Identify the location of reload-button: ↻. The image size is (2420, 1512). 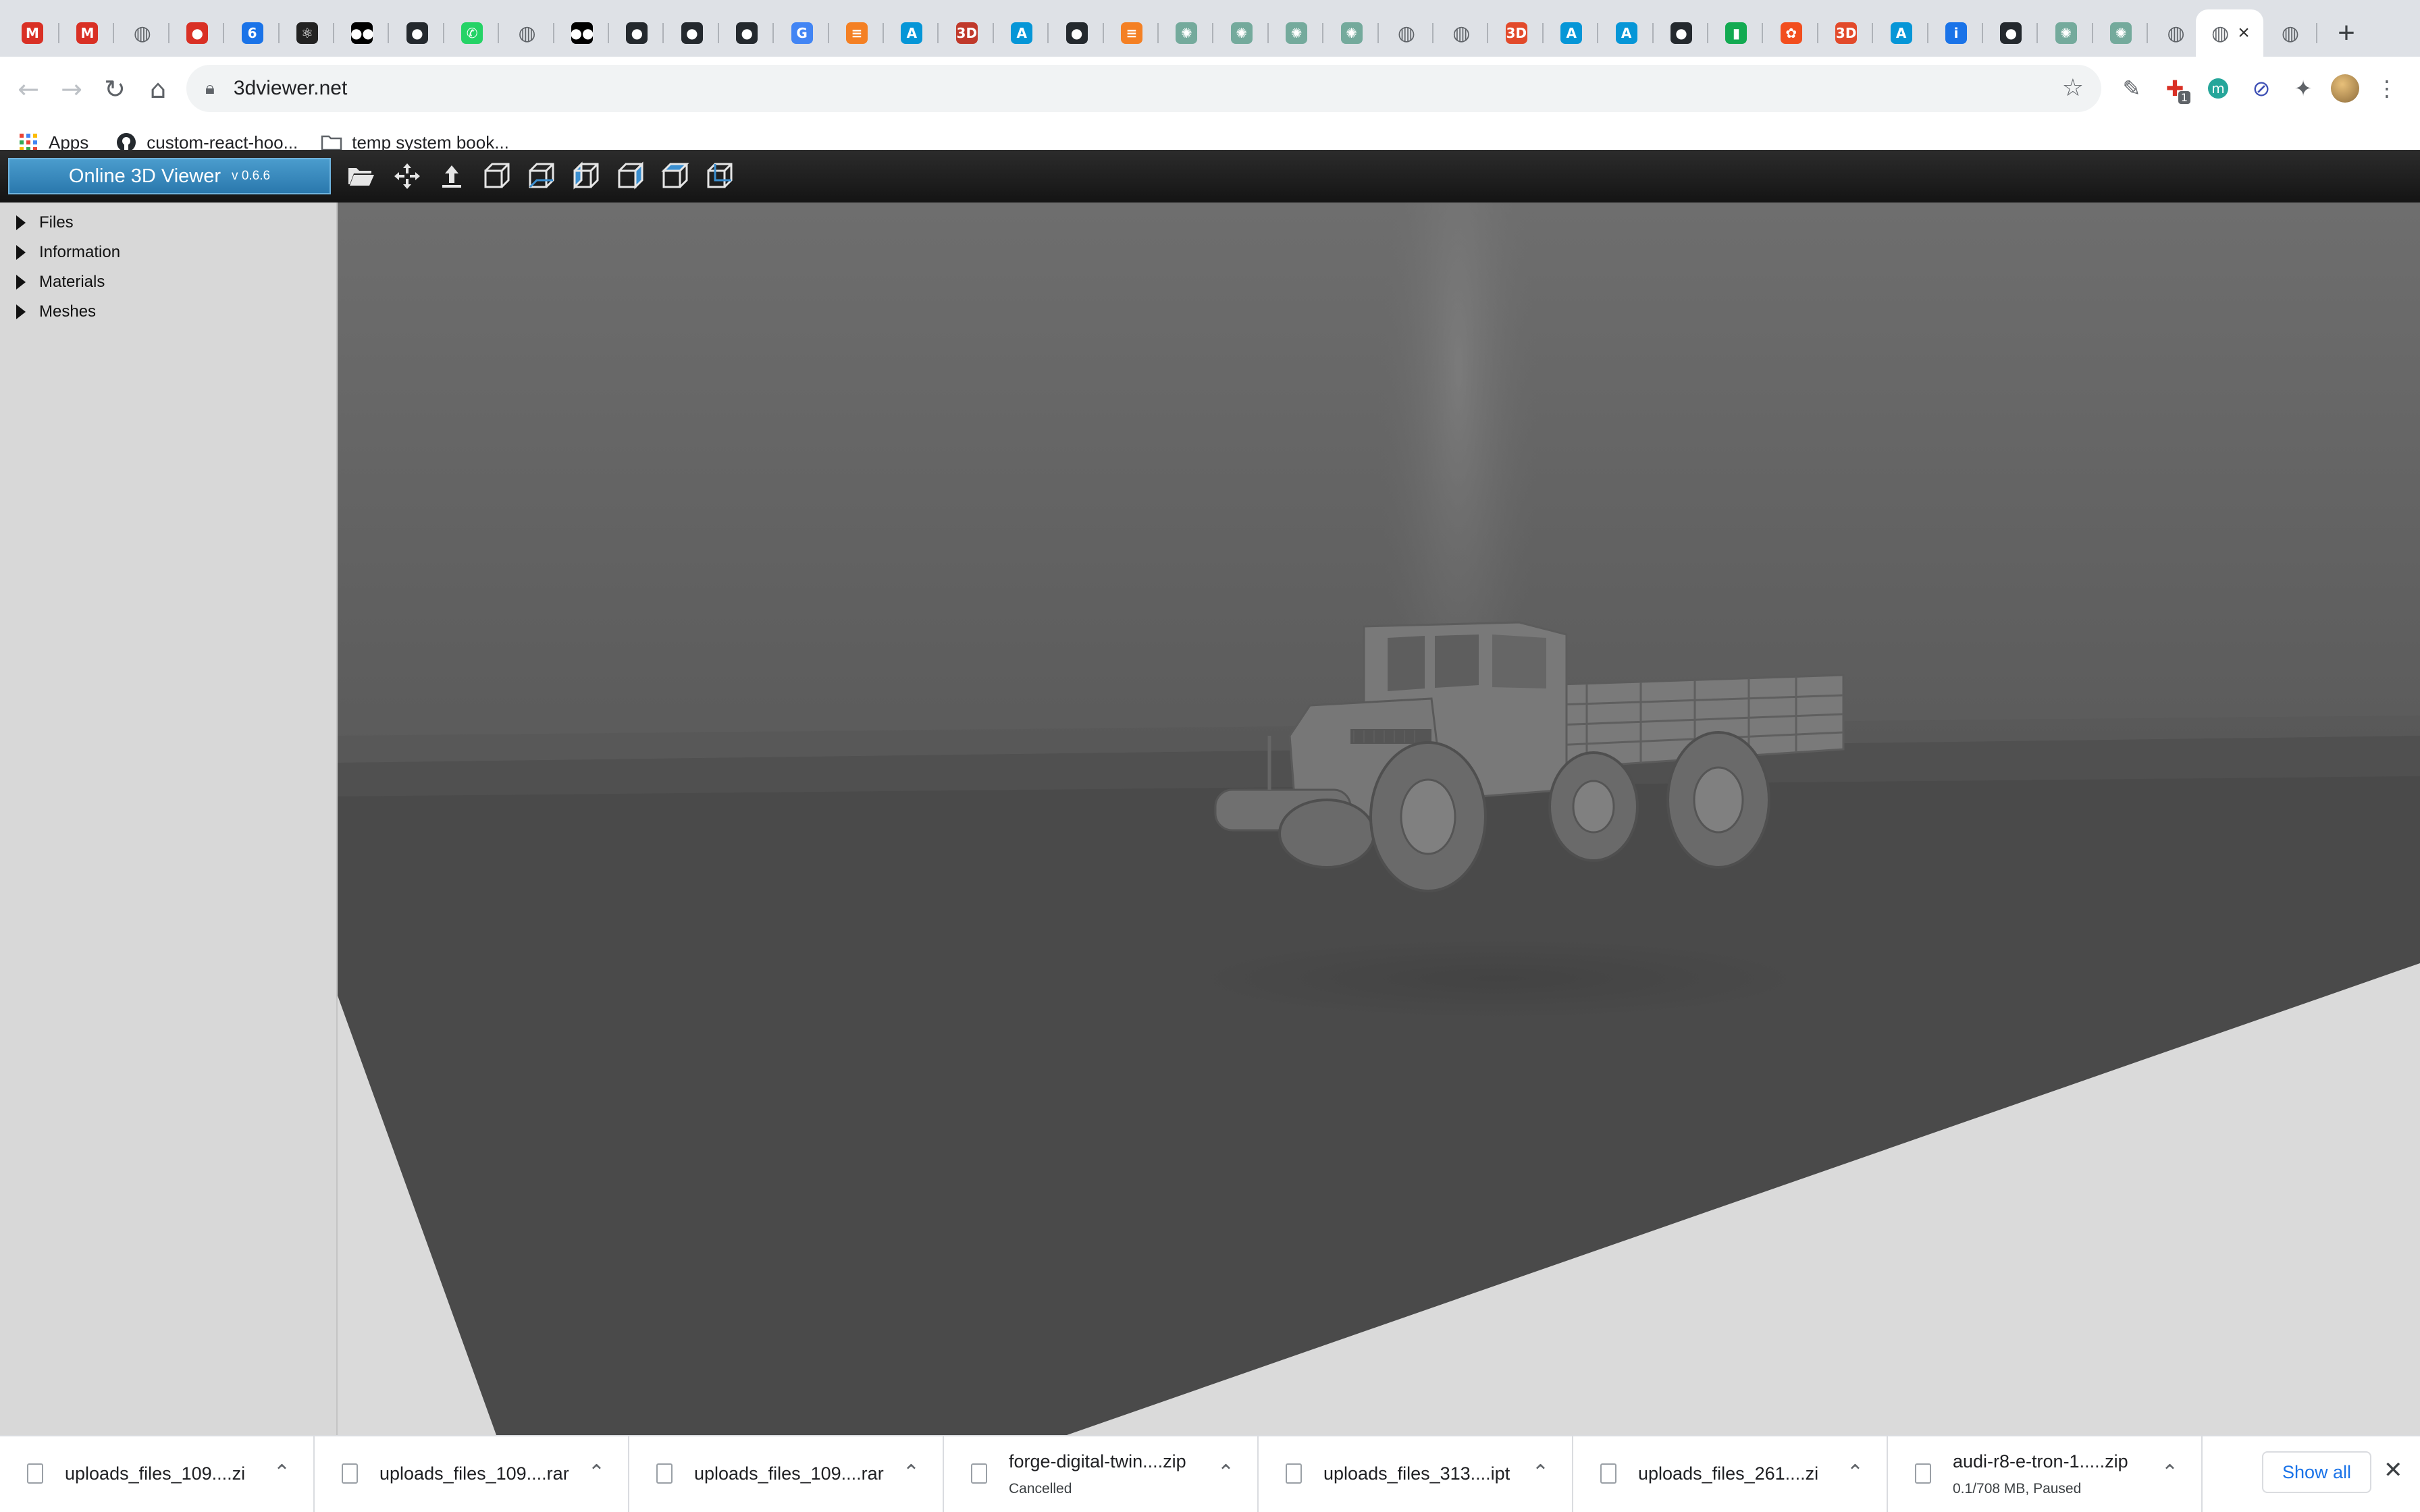
(115, 89).